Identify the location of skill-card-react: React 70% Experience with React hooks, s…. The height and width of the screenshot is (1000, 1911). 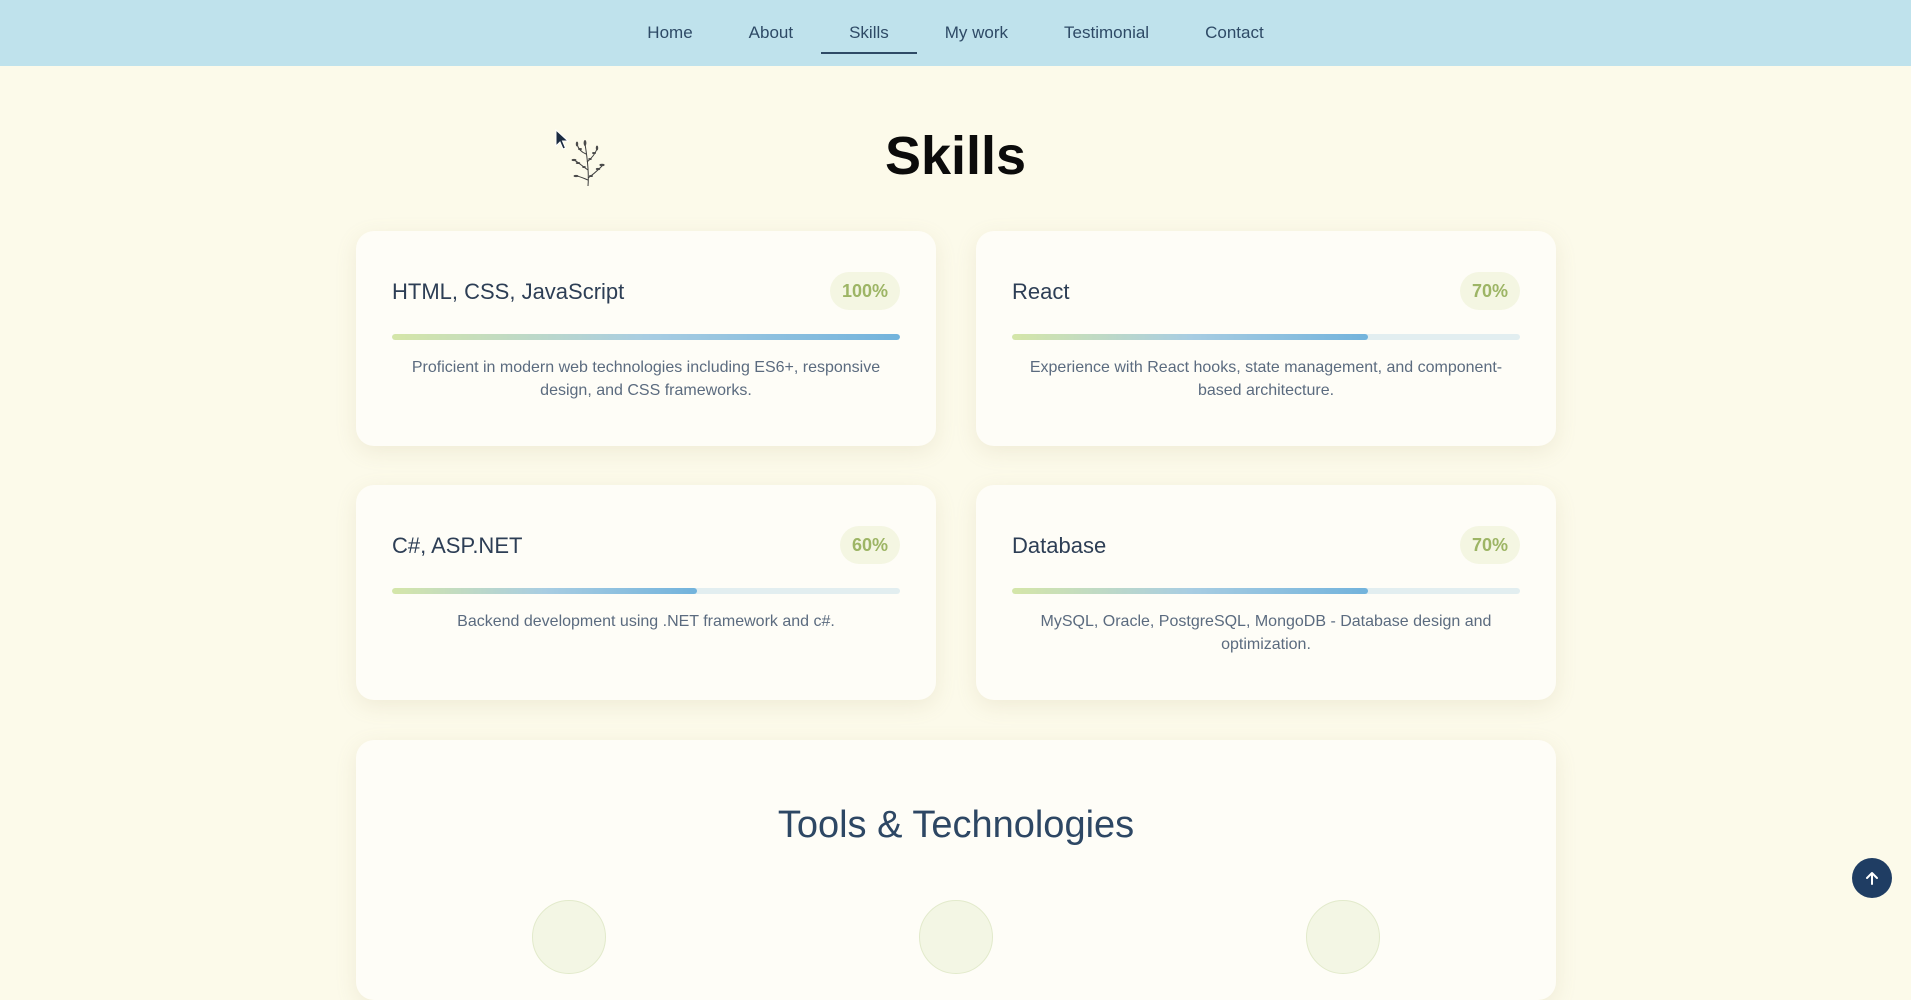
(1266, 338).